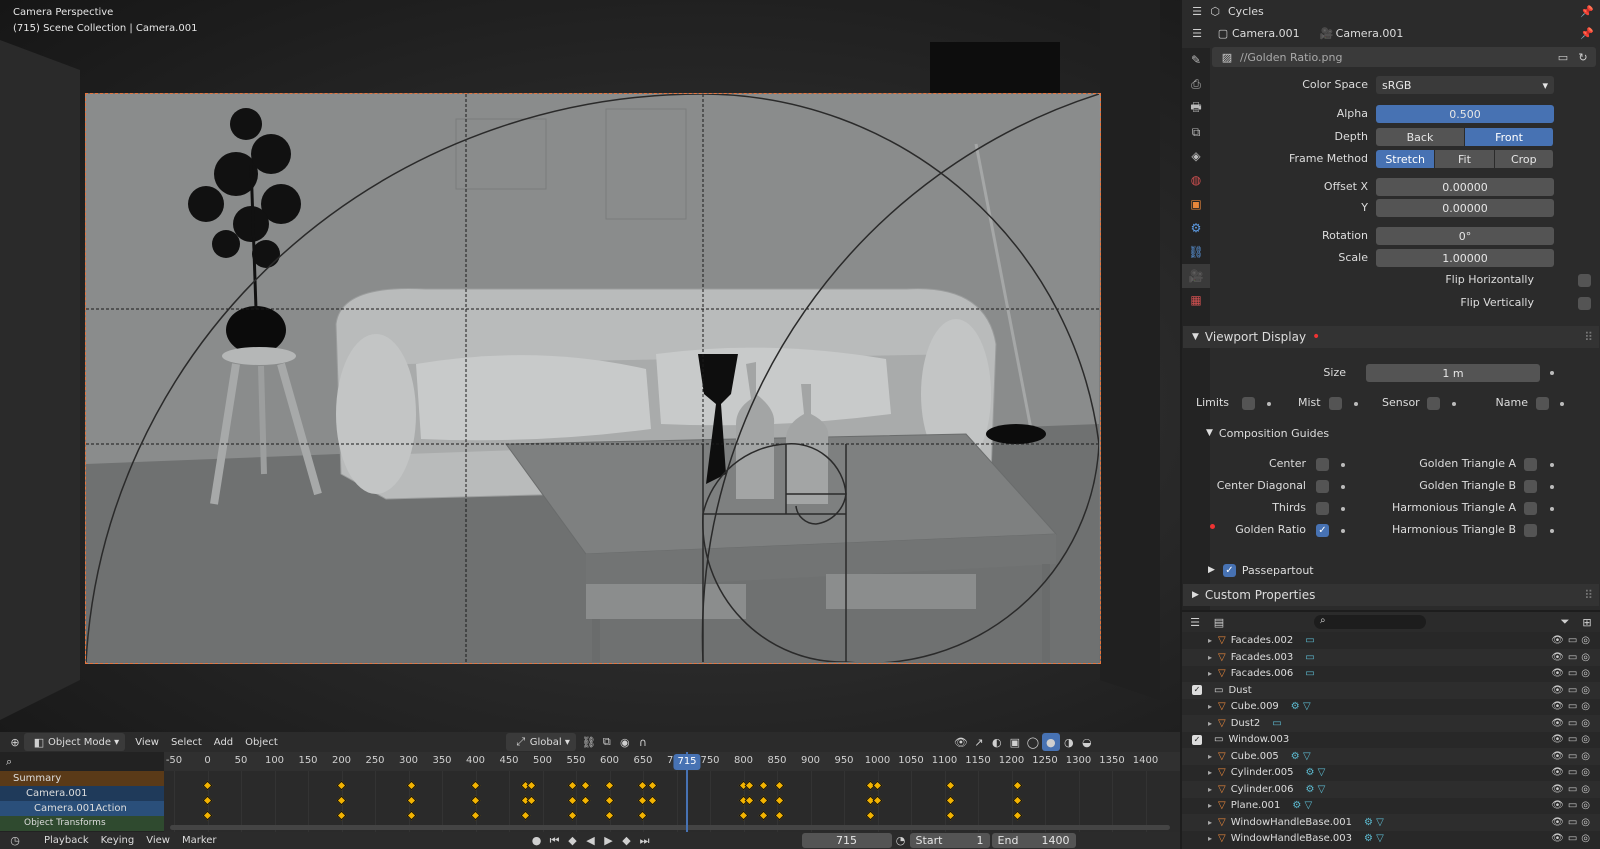 The image size is (1600, 849). Describe the element at coordinates (82, 808) in the screenshot. I see `channel-action: Camera.001Action` at that location.